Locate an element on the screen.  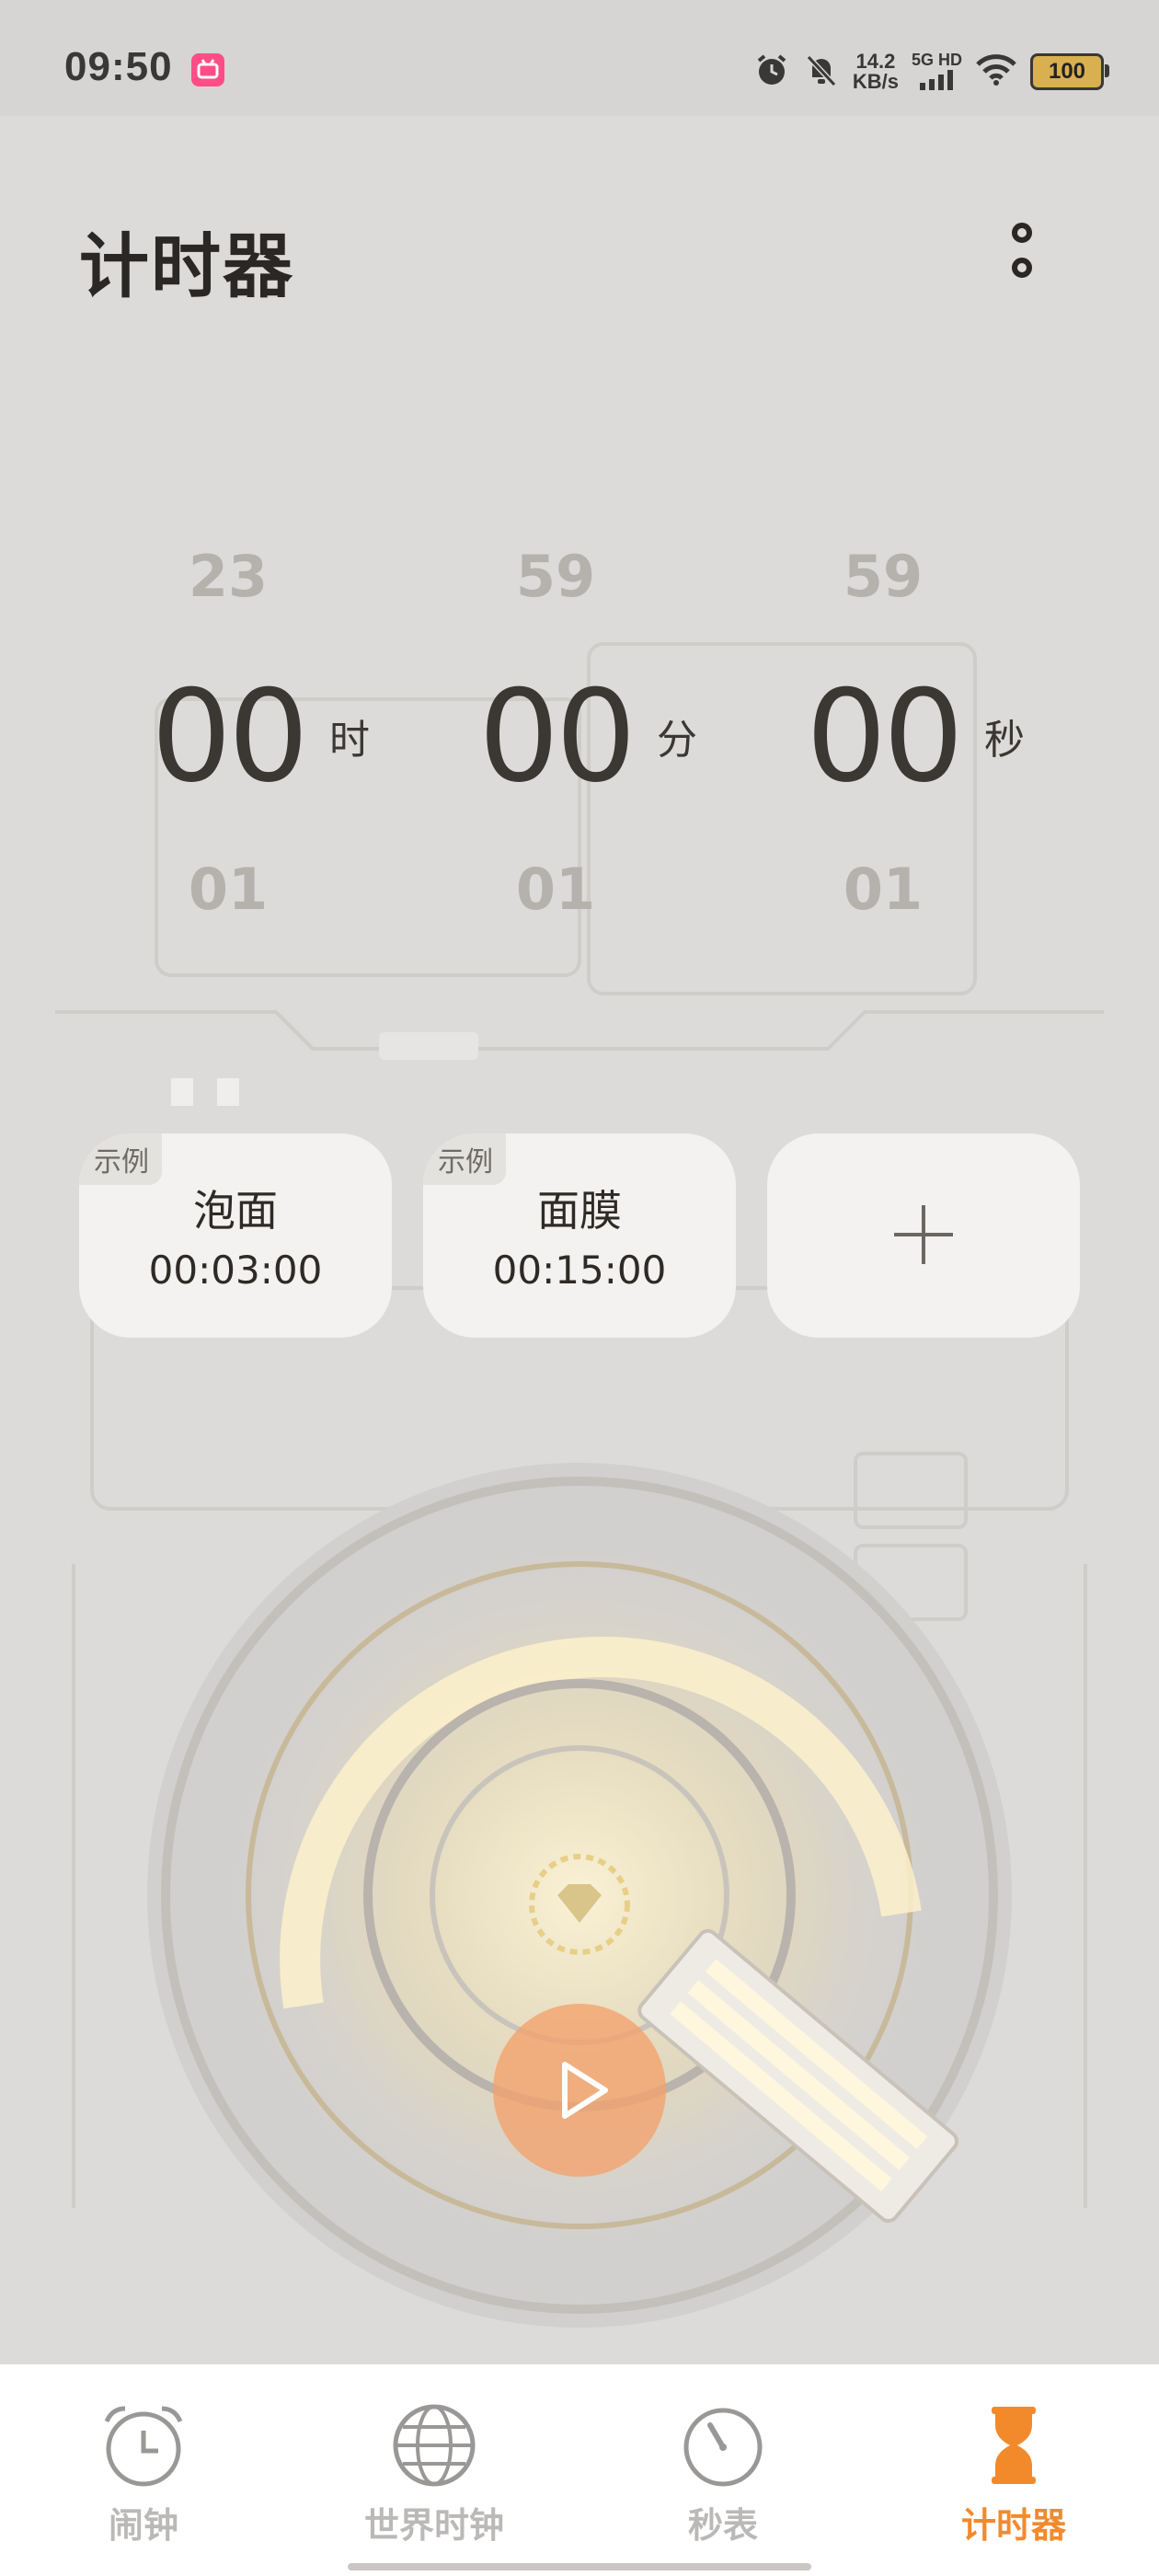
preset-name: 面膜 is located at coordinates (579, 1211).